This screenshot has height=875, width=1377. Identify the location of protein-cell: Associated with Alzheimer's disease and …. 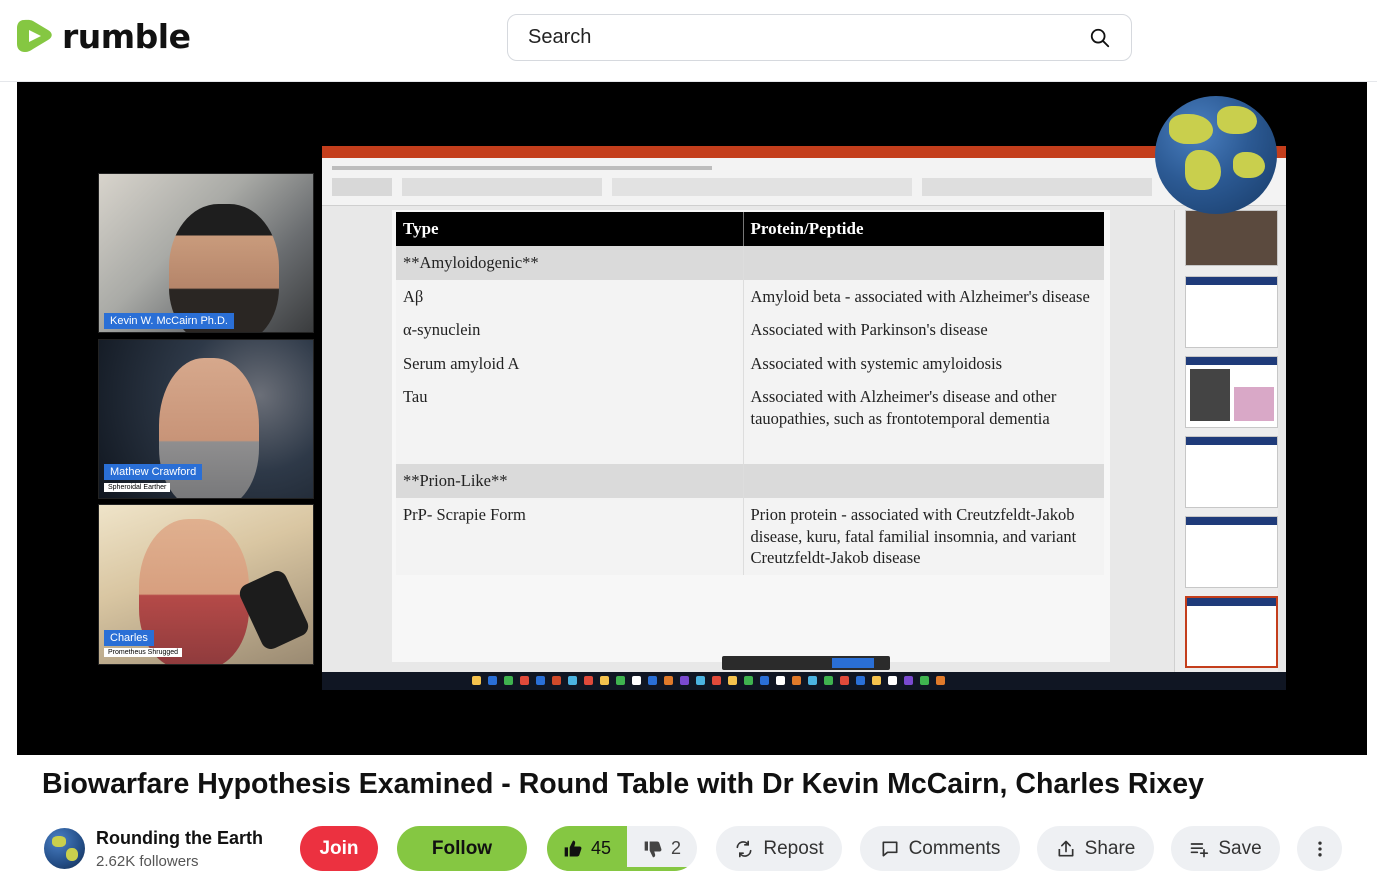
(923, 422).